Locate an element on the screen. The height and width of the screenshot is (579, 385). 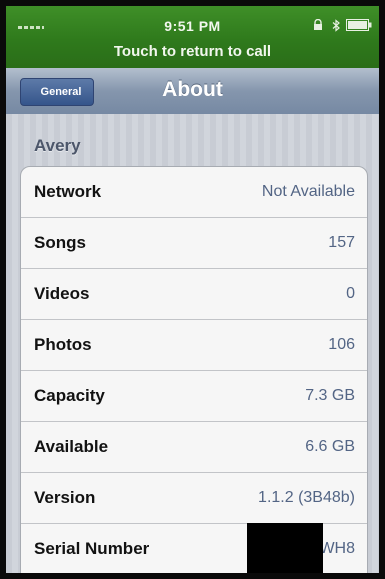
row-value: Not Available is located at coordinates (308, 191).